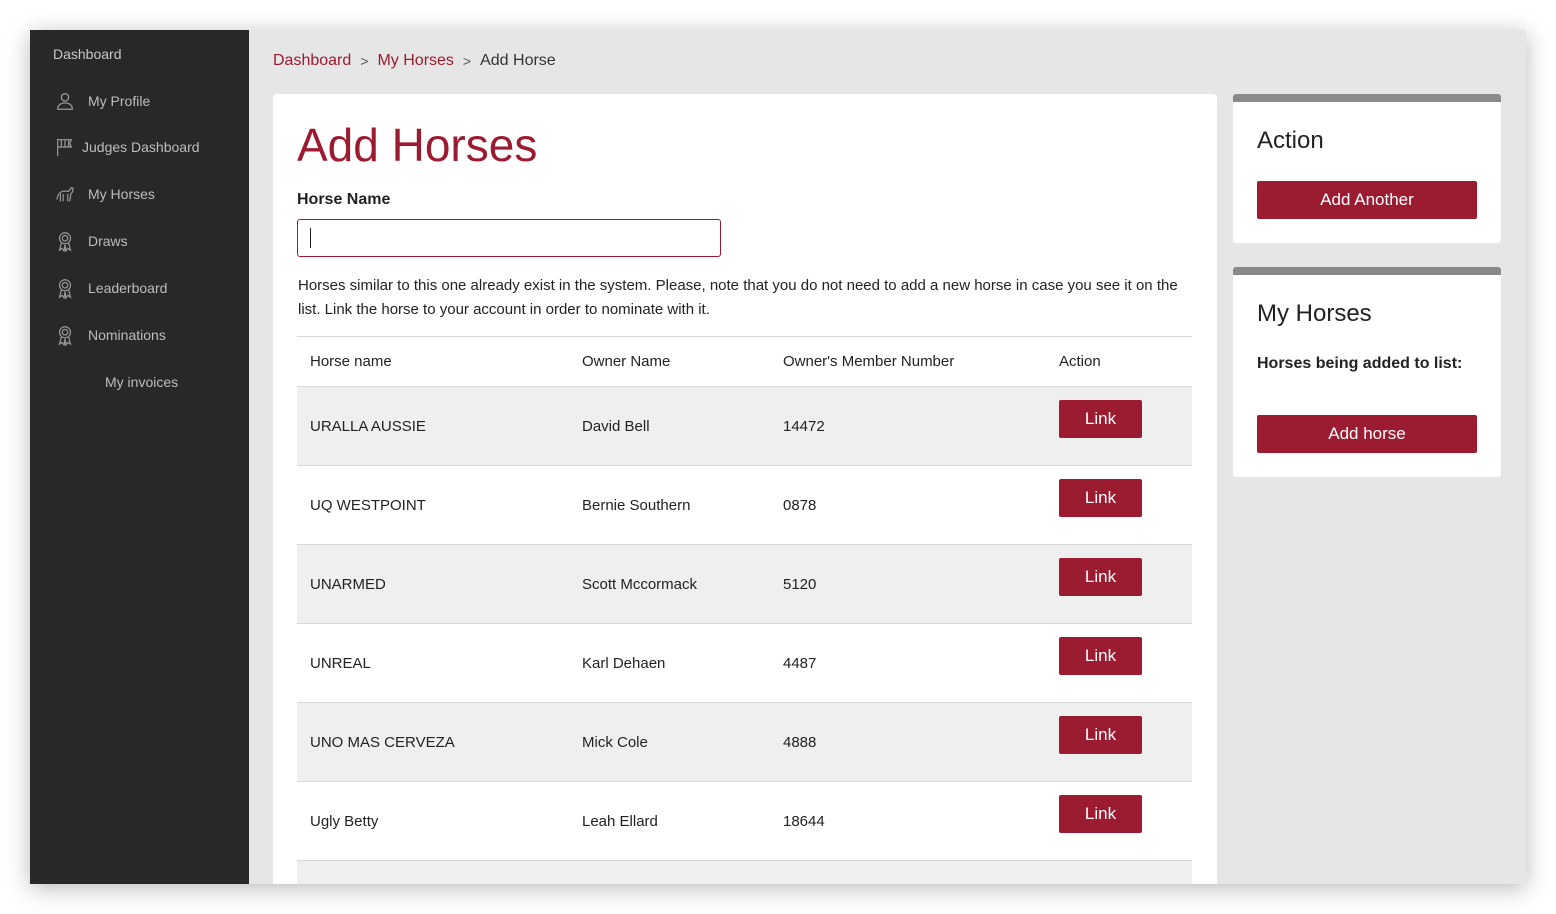 This screenshot has width=1556, height=914. Describe the element at coordinates (119, 101) in the screenshot. I see `sidebar-item-label: My Profile` at that location.